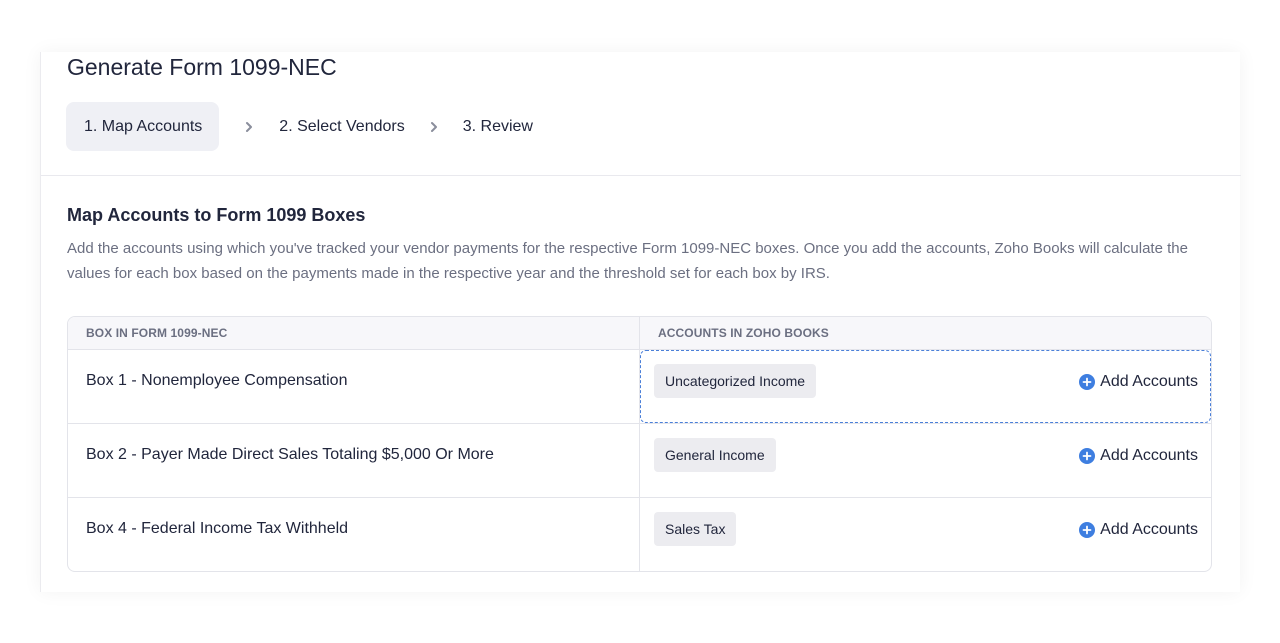  Describe the element at coordinates (143, 126) in the screenshot. I see `step-map-accounts: 1. Map Accounts` at that location.